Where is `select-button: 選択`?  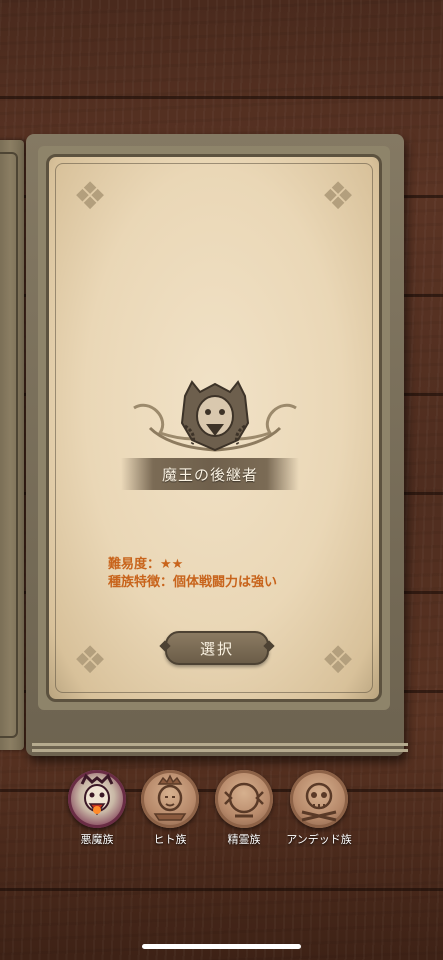 select-button: 選択 is located at coordinates (217, 648).